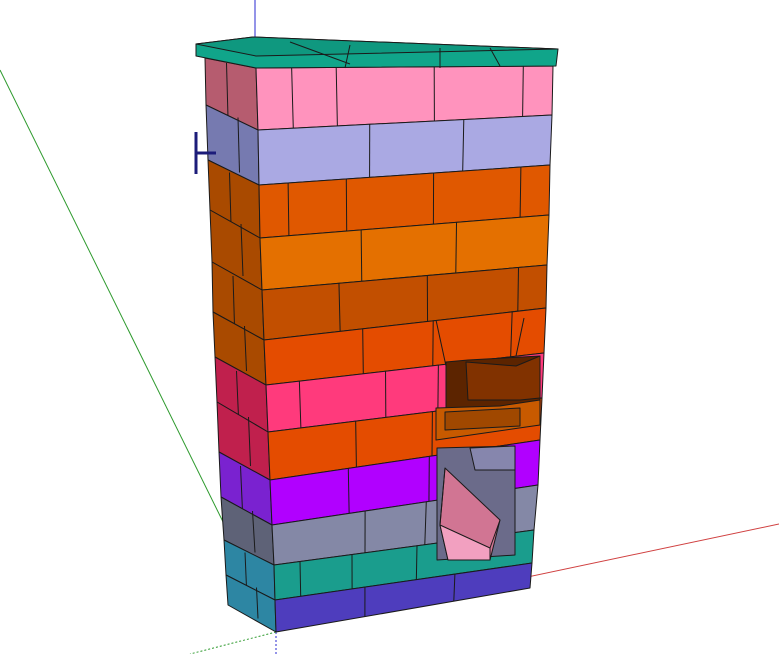  Describe the element at coordinates (482, 419) in the screenshot. I see `upper-opening-grate` at that location.